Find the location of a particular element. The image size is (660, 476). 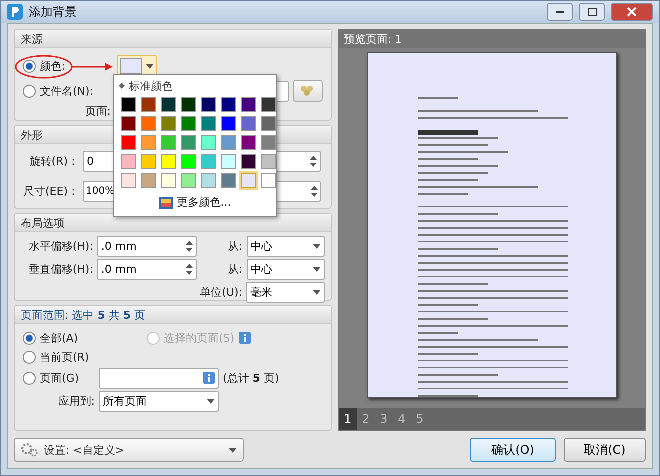

preview-title: 预览页面: 1 is located at coordinates (492, 39).